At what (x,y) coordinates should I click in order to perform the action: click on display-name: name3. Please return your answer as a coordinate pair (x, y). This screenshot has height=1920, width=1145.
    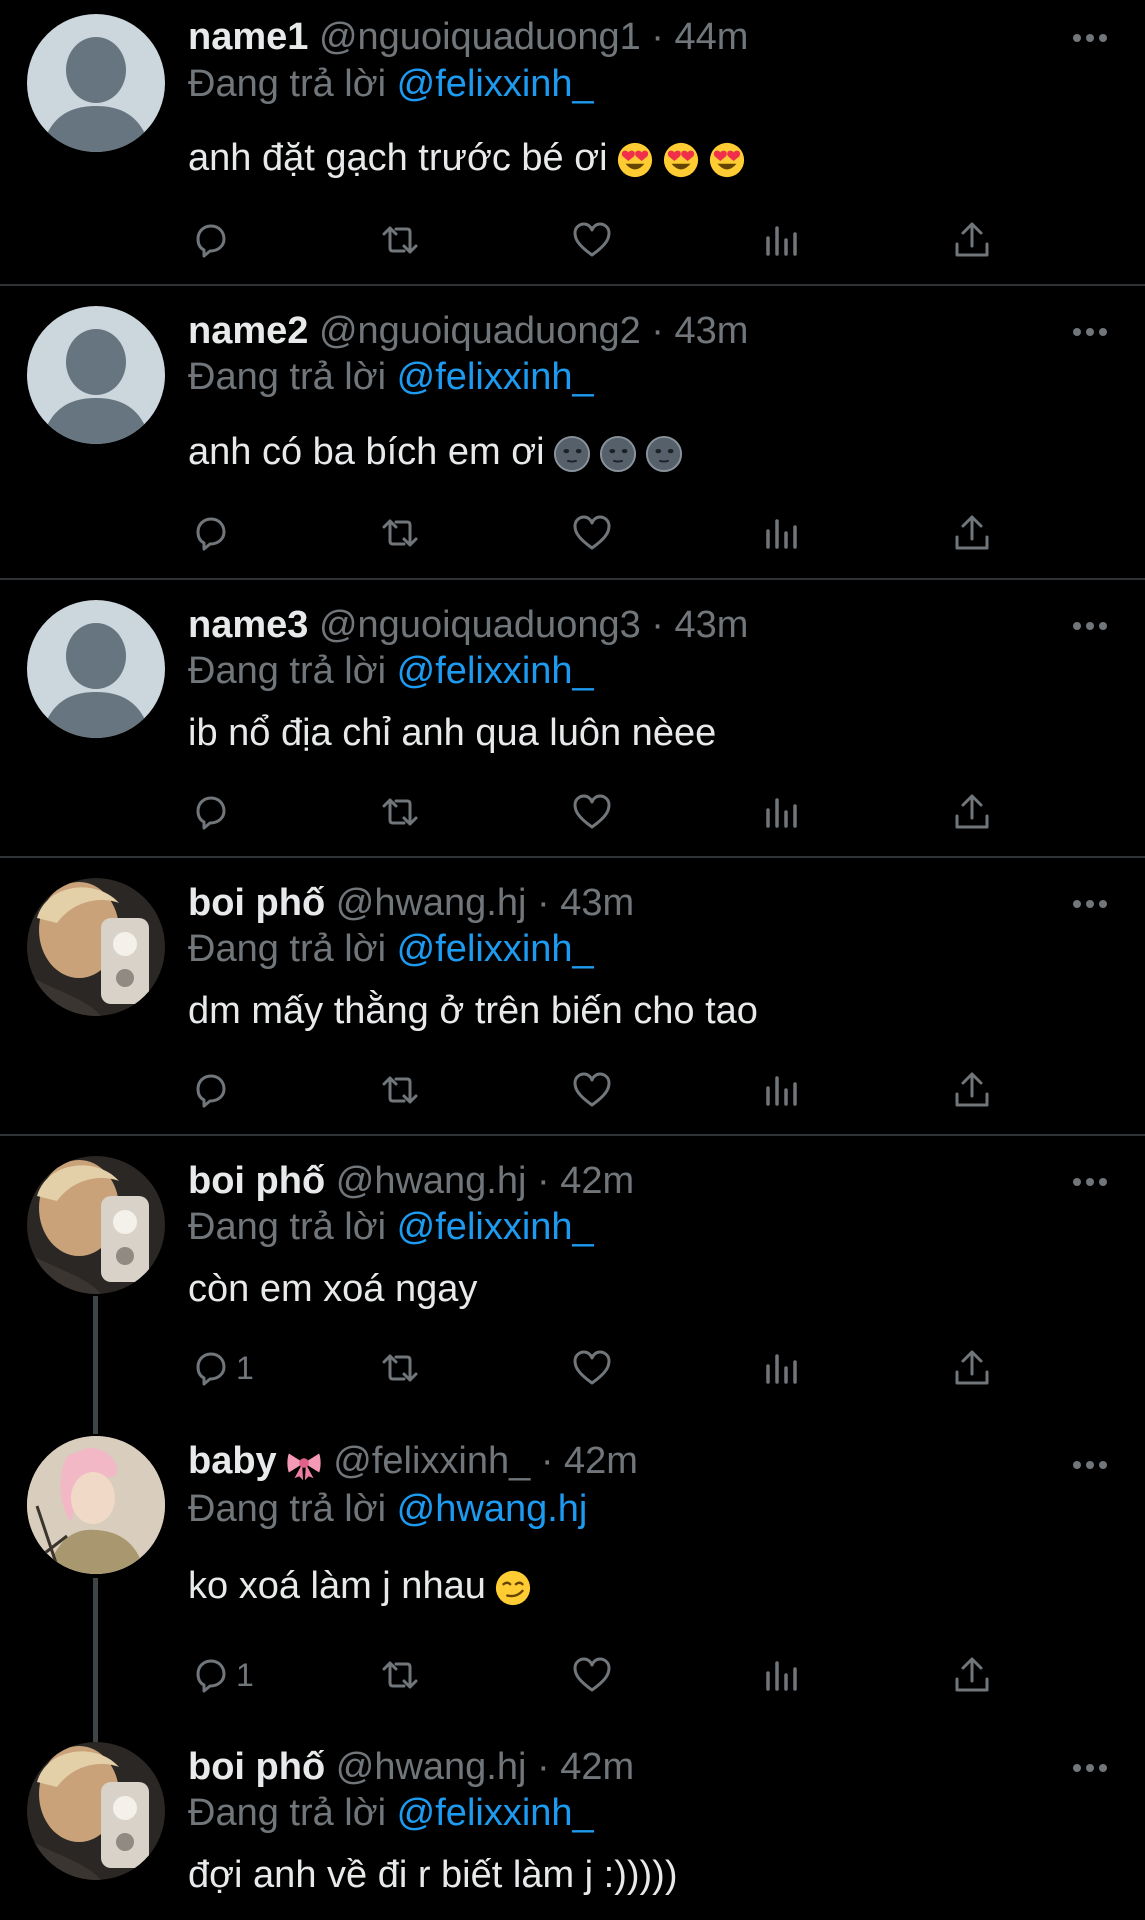
    Looking at the image, I should click on (248, 625).